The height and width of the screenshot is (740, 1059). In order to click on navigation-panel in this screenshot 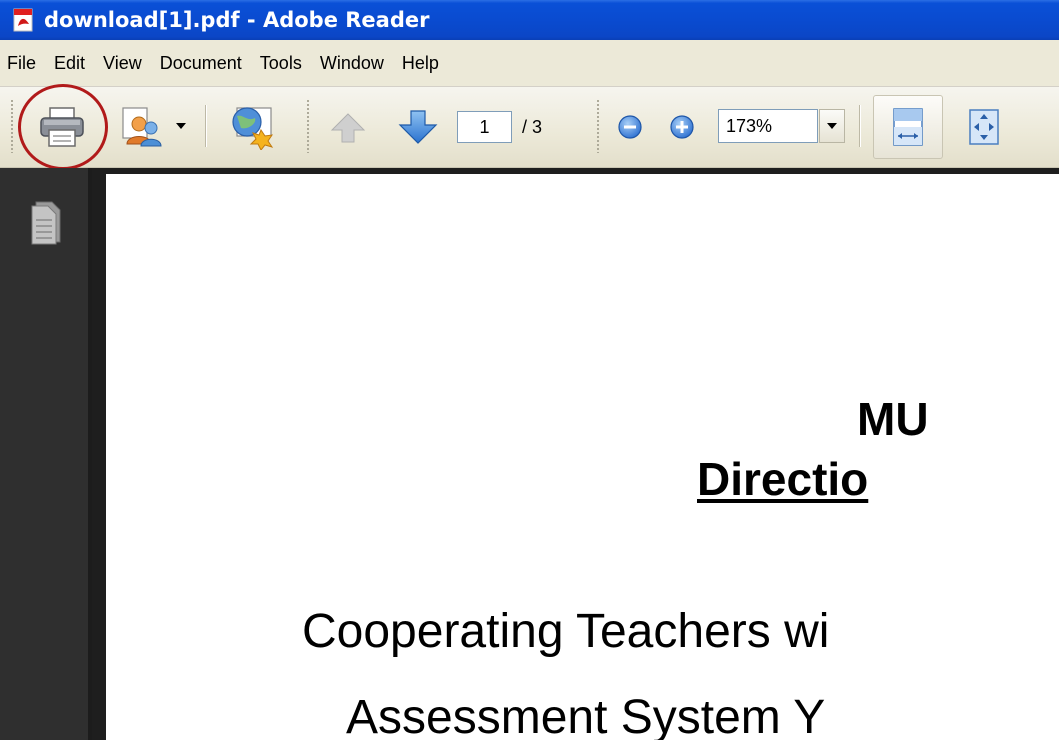, I will do `click(46, 454)`.